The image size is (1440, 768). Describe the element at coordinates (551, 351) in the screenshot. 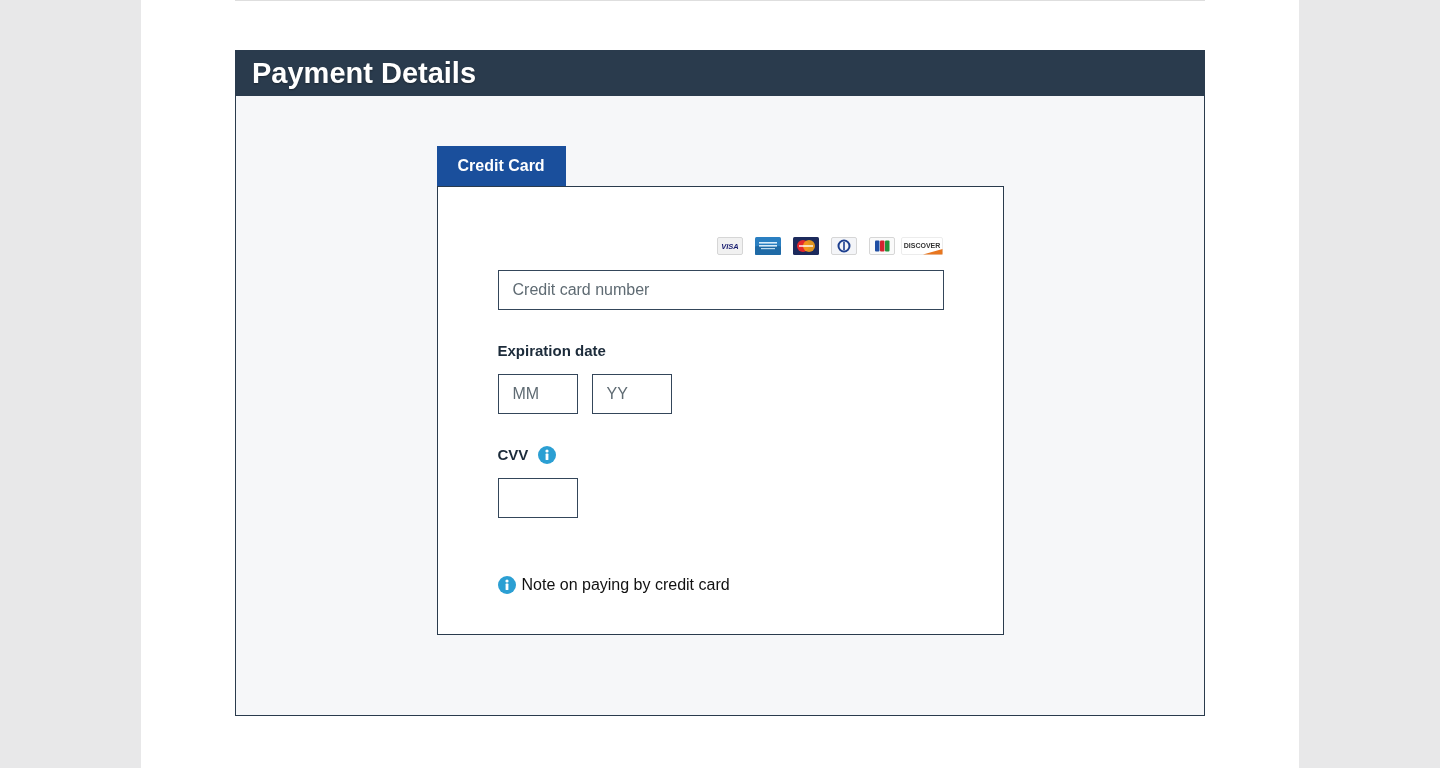

I see `field-label: Expiration date` at that location.